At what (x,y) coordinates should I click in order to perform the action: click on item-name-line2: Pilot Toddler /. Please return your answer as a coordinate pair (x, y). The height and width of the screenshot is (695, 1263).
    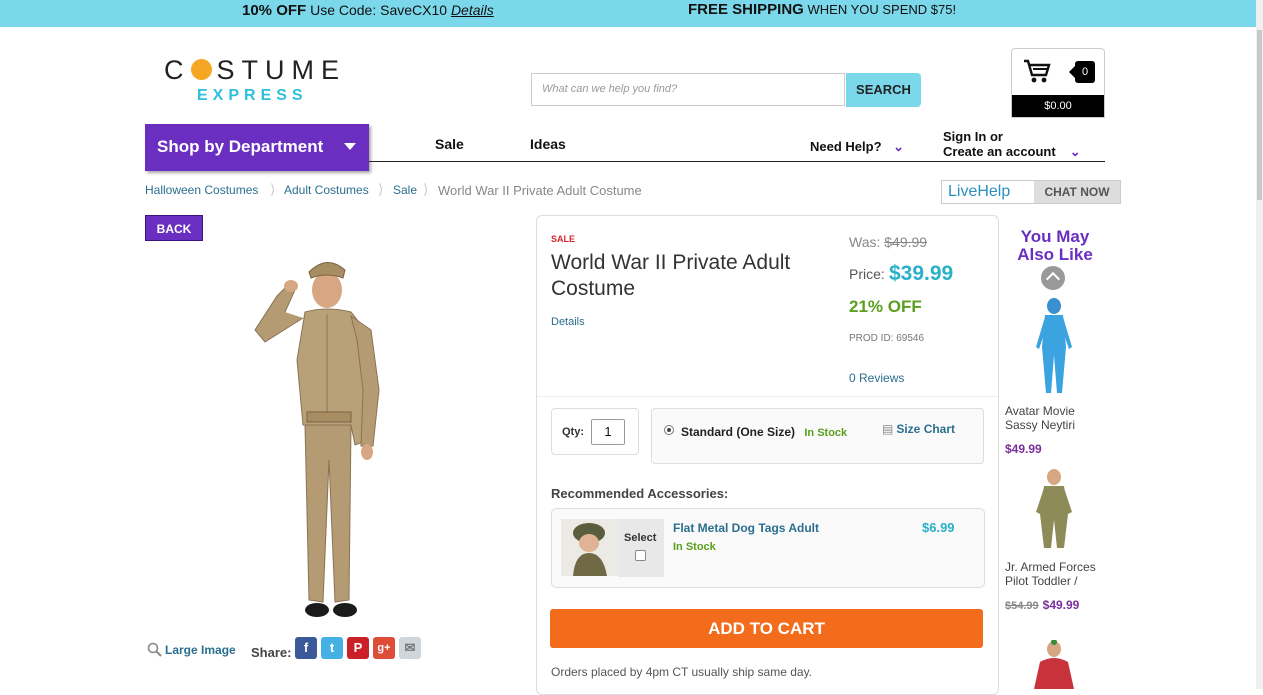
    Looking at the image, I should click on (1041, 581).